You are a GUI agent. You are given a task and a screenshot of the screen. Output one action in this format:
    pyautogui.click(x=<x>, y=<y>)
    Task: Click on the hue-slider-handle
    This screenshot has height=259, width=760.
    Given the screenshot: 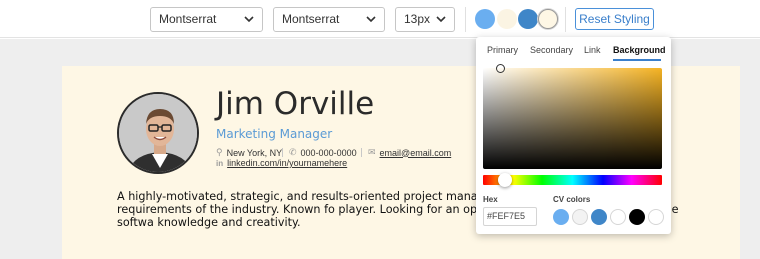 What is the action you would take?
    pyautogui.click(x=505, y=180)
    